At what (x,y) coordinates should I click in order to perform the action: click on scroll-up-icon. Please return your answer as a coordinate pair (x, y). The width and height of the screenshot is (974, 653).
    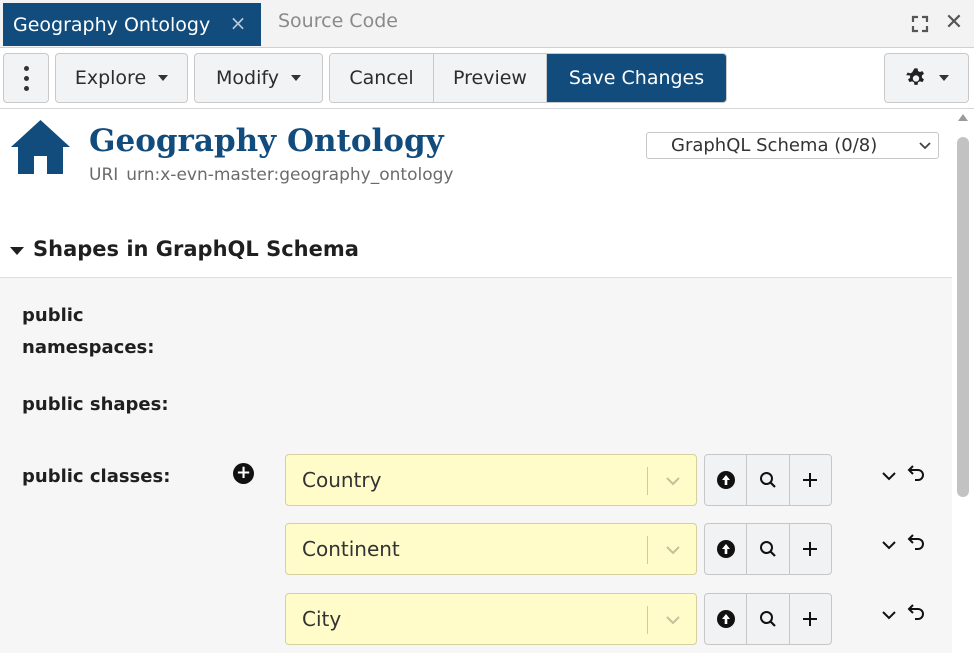
    Looking at the image, I should click on (963, 117).